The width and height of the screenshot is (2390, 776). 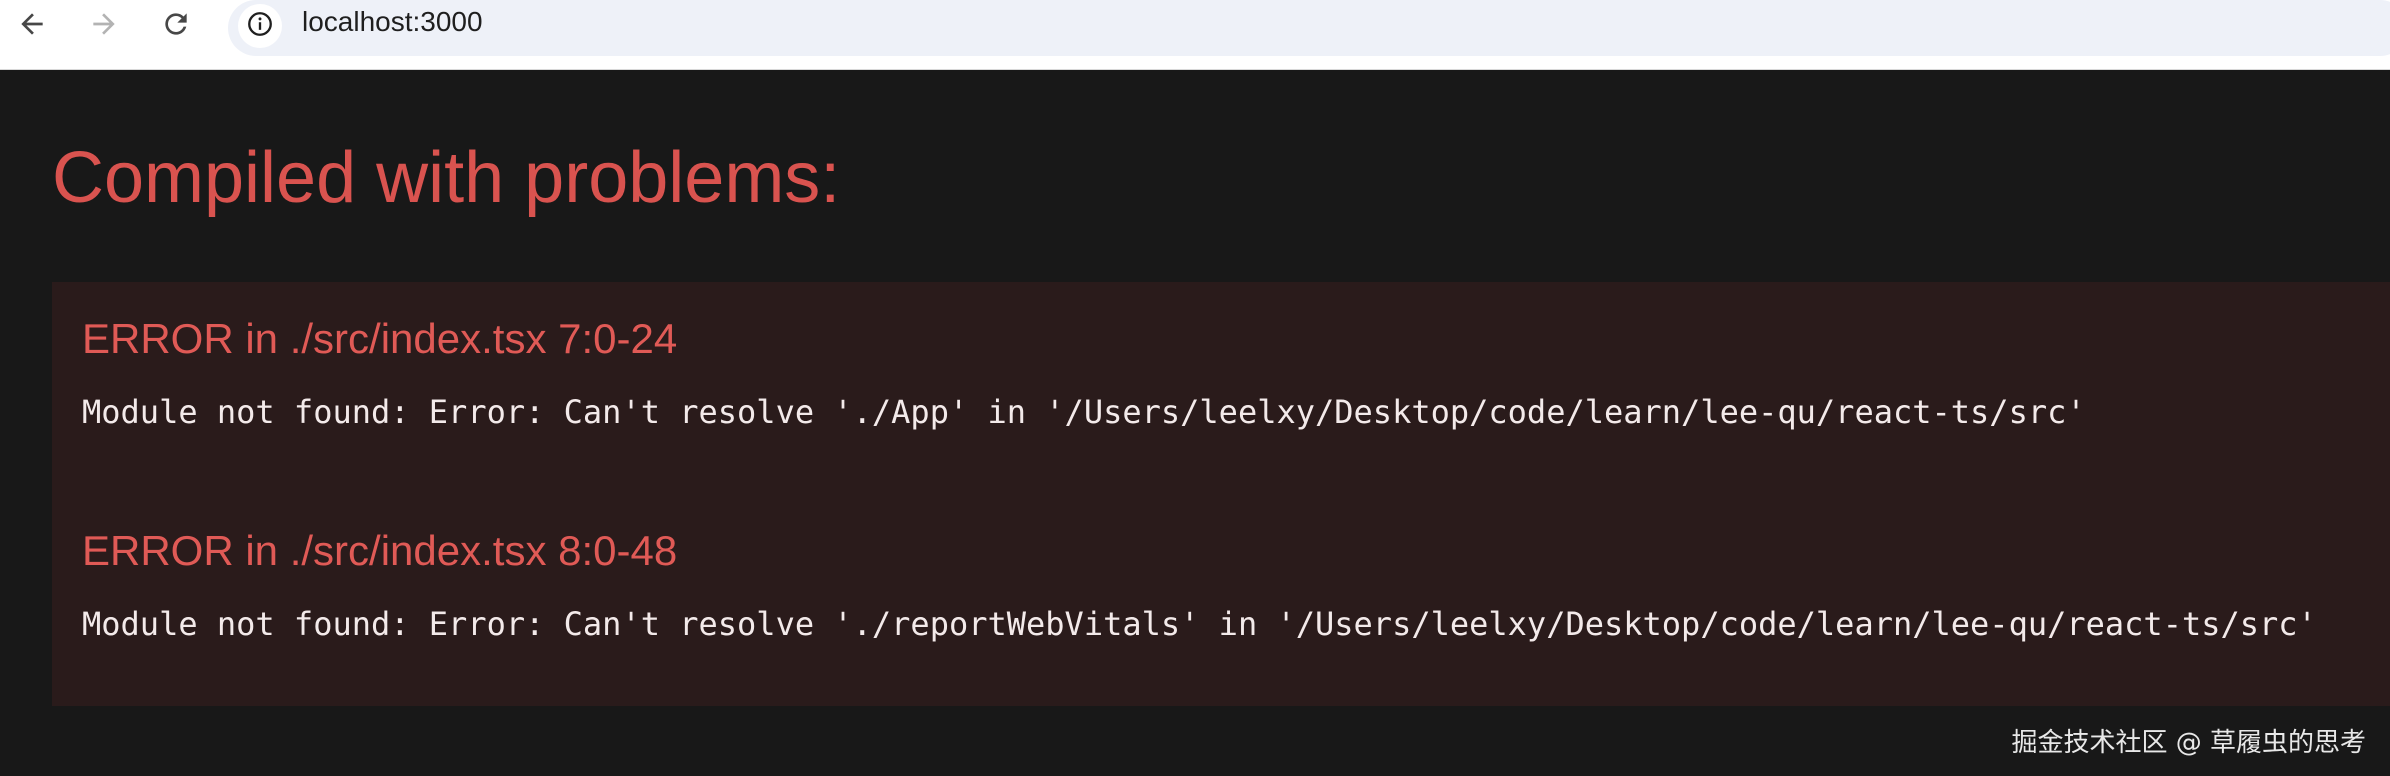 I want to click on browser-toolbar: localhost:3000, so click(x=1195, y=35).